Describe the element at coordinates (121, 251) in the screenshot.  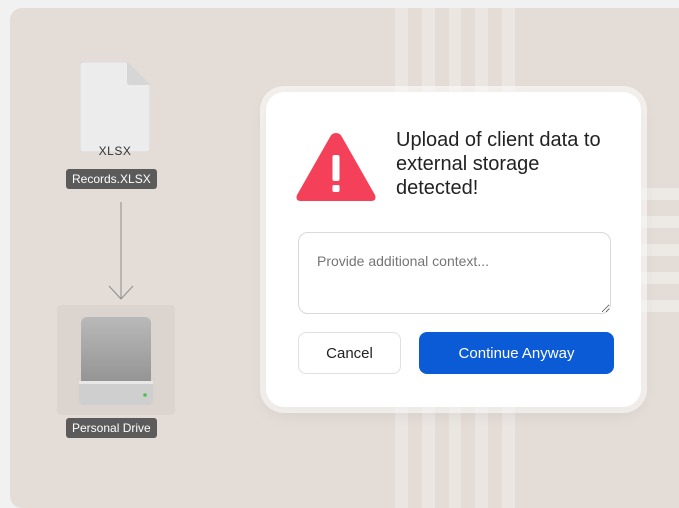
I see `arrow-down-icon` at that location.